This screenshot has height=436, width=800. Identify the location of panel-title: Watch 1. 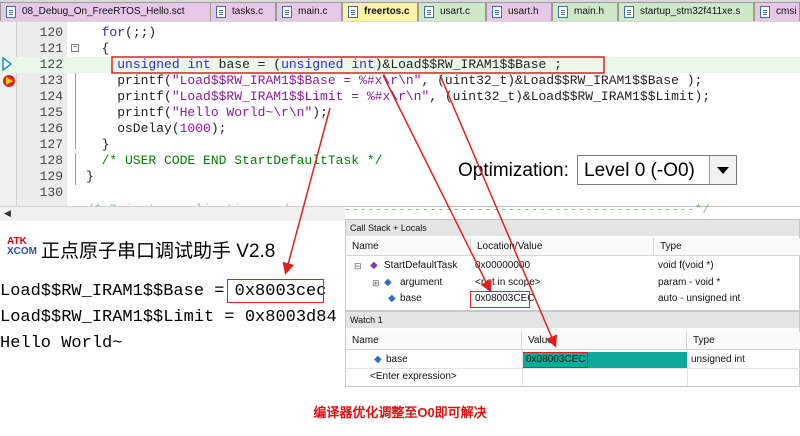
(572, 320).